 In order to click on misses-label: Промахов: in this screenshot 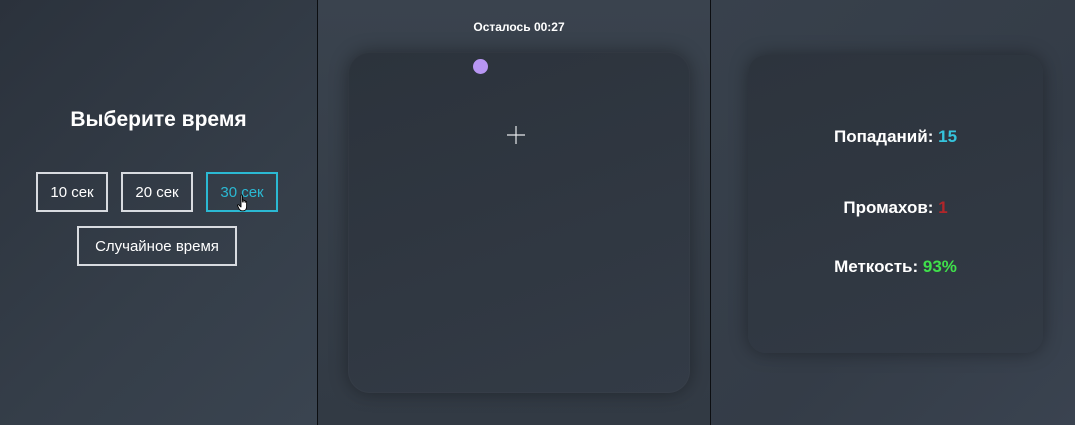, I will do `click(888, 207)`.